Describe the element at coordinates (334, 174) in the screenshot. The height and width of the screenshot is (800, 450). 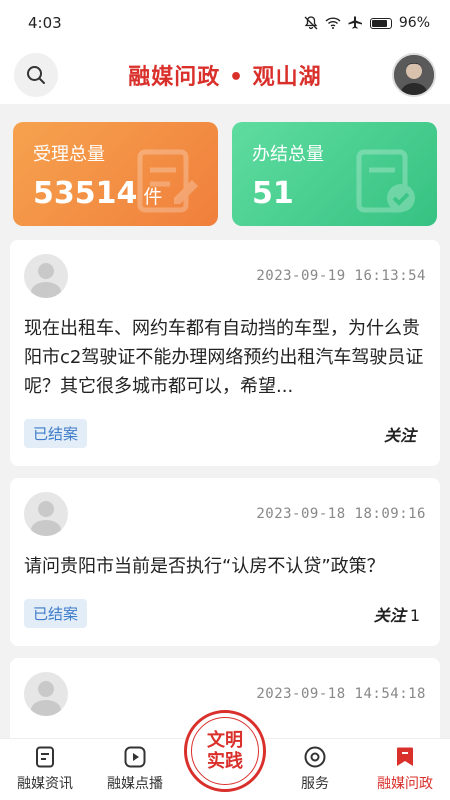
I see `stat-completed-card: 办结总量 51` at that location.